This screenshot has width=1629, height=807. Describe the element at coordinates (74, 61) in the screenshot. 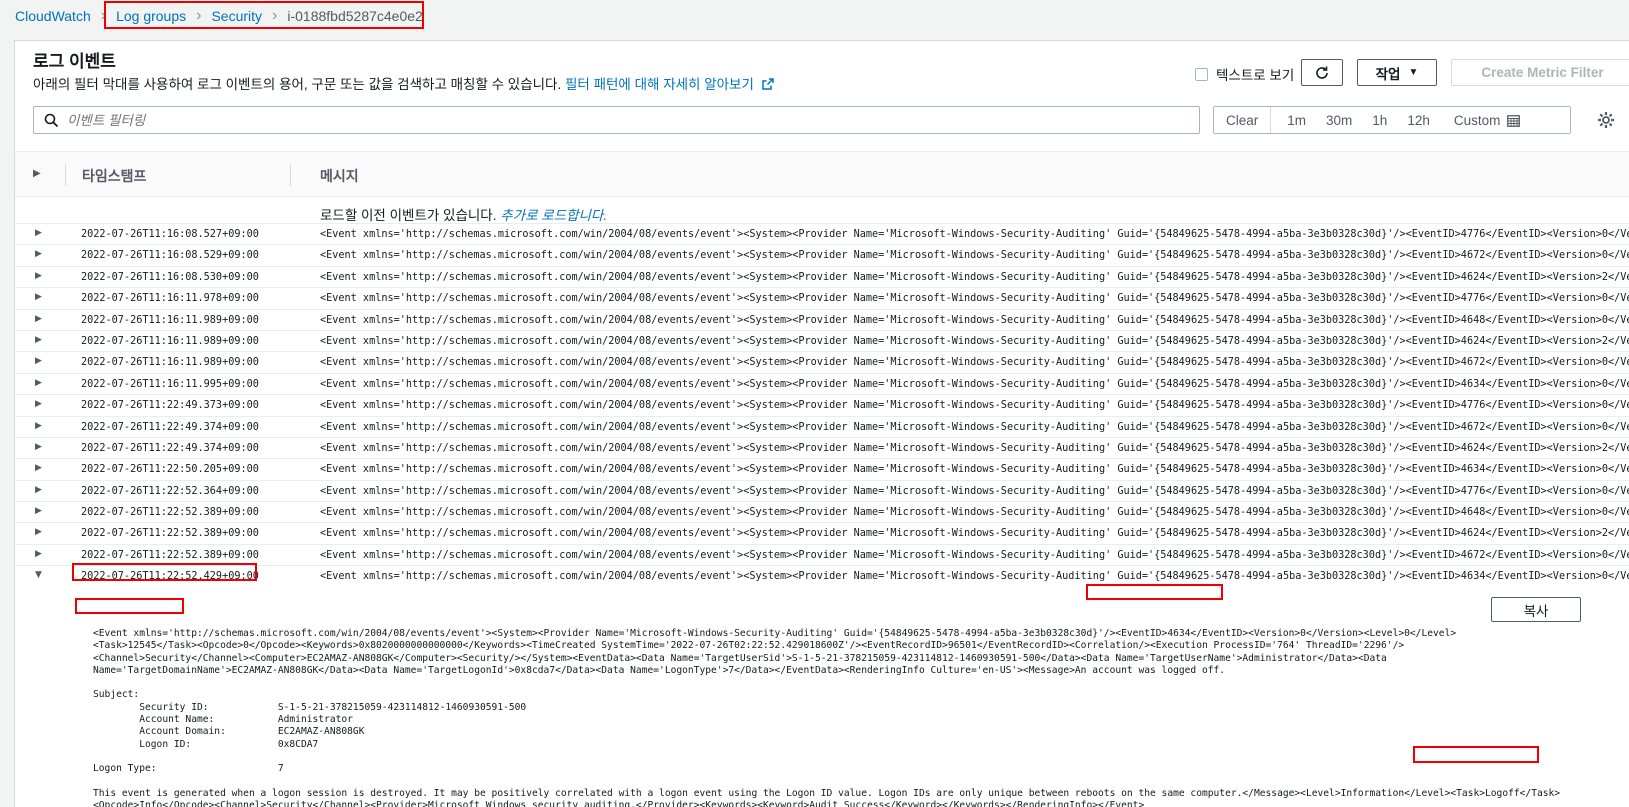

I see `page-title: 로그 이벤트` at that location.